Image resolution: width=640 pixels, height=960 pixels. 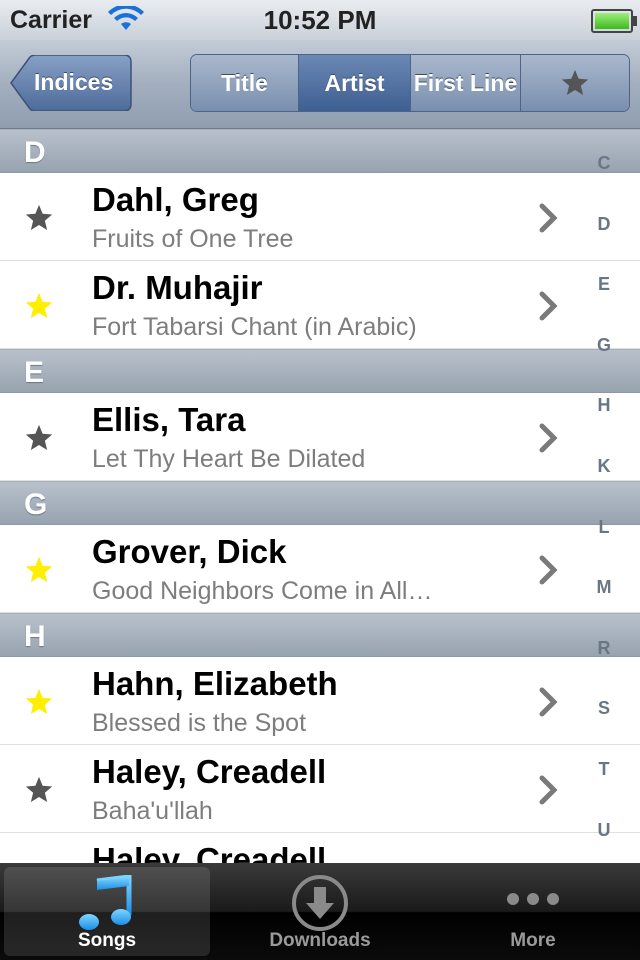 What do you see at coordinates (107, 940) in the screenshot?
I see `tab-songs-label: Songs` at bounding box center [107, 940].